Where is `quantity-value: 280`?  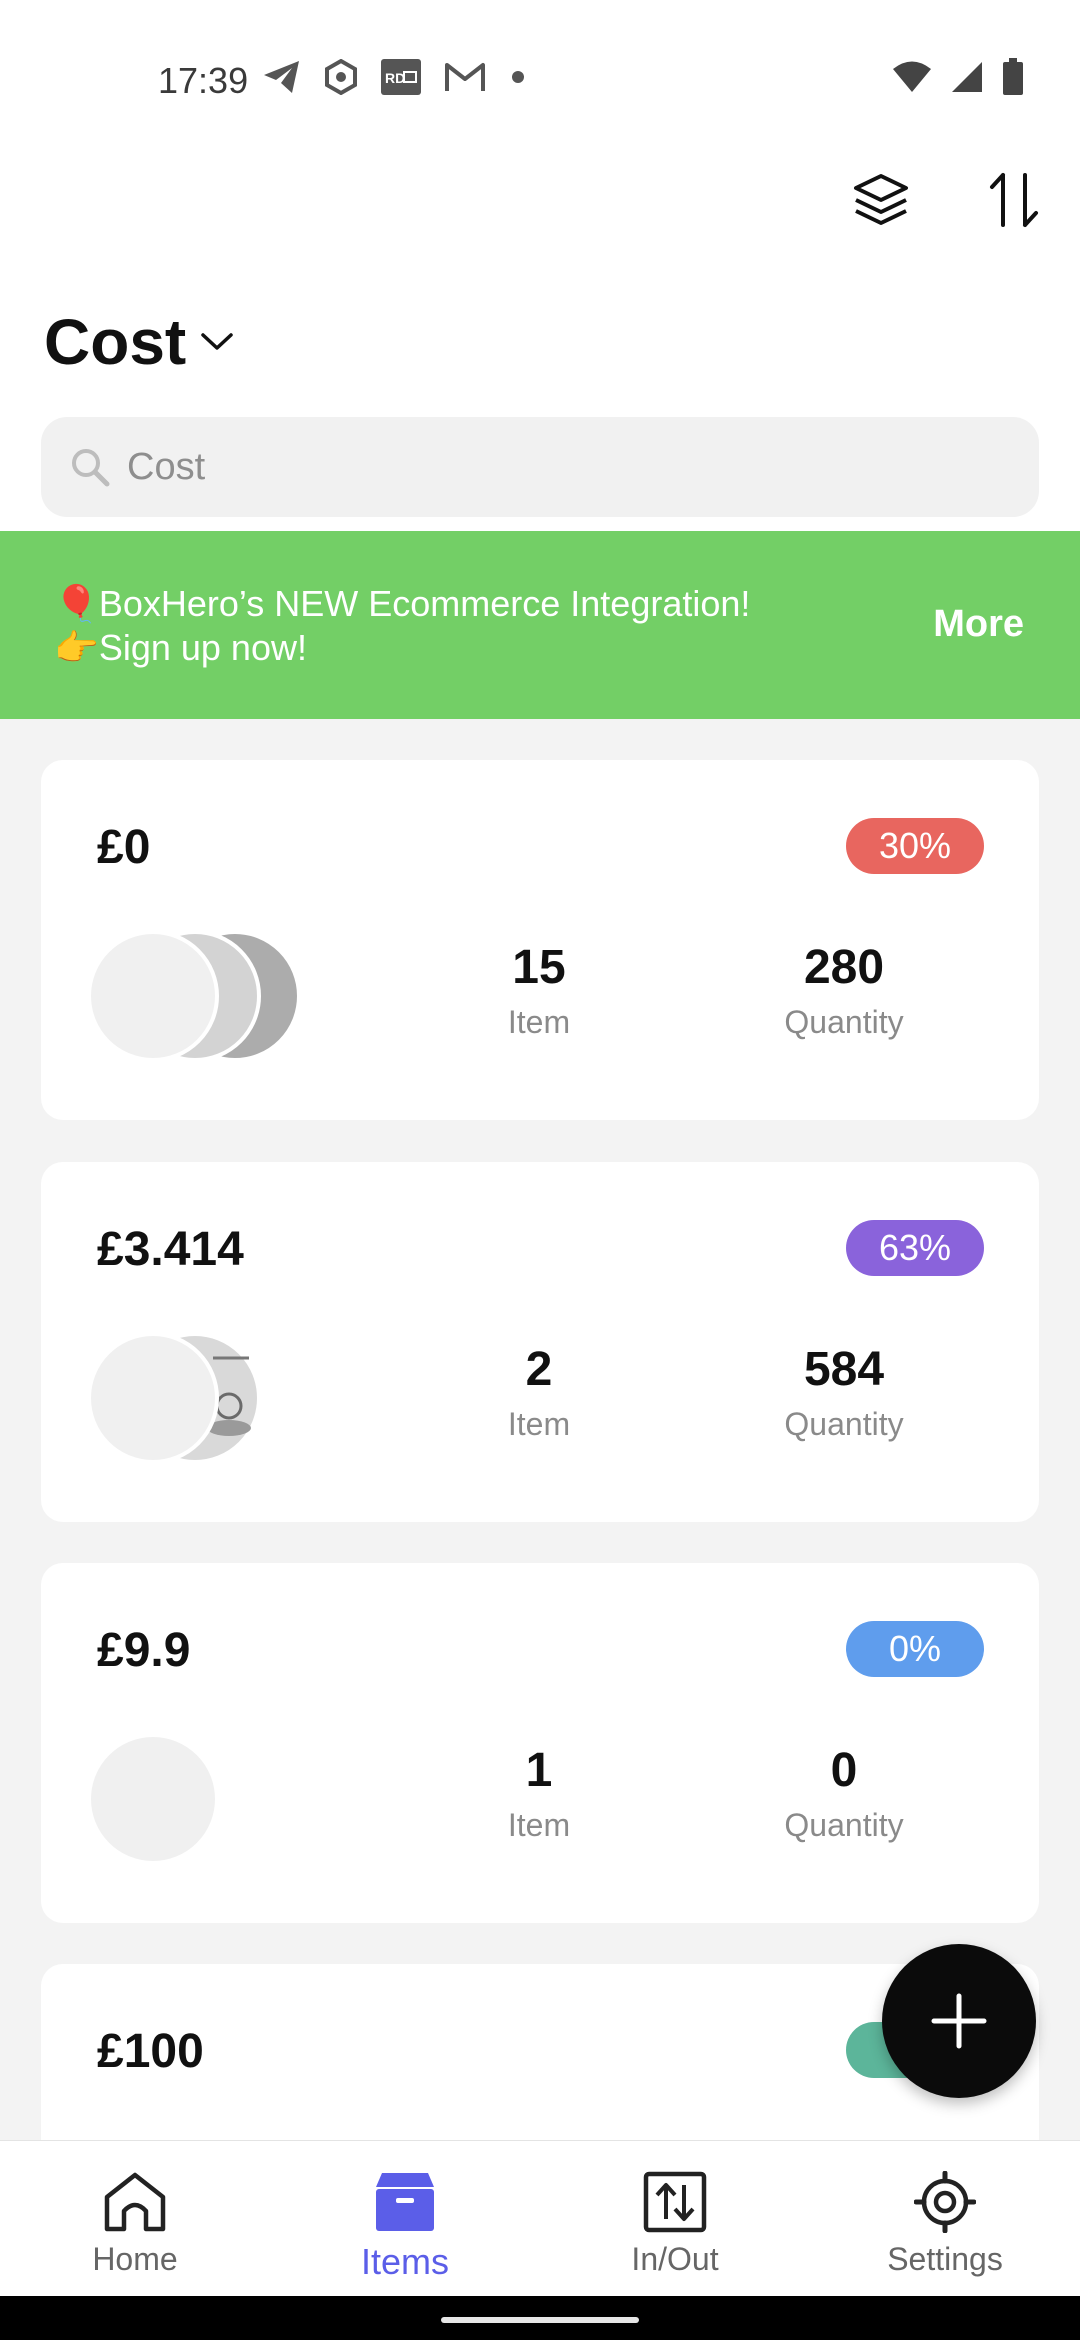
quantity-value: 280 is located at coordinates (844, 967).